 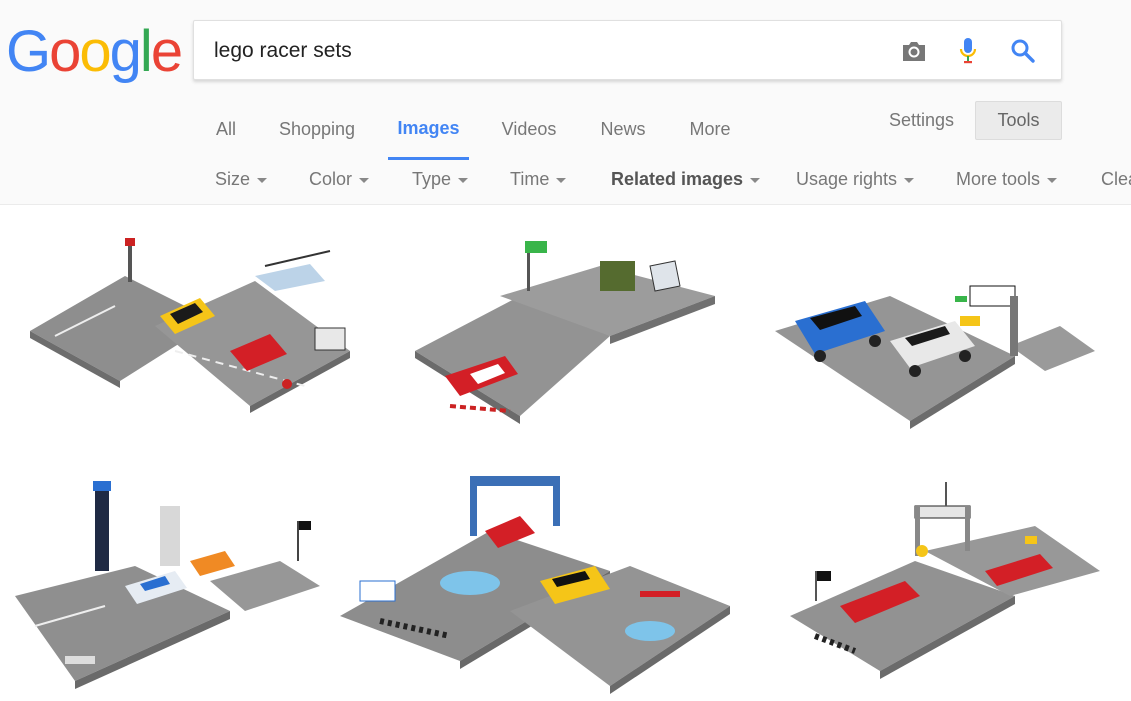 What do you see at coordinates (677, 178) in the screenshot?
I see `related-images-label: Related images` at bounding box center [677, 178].